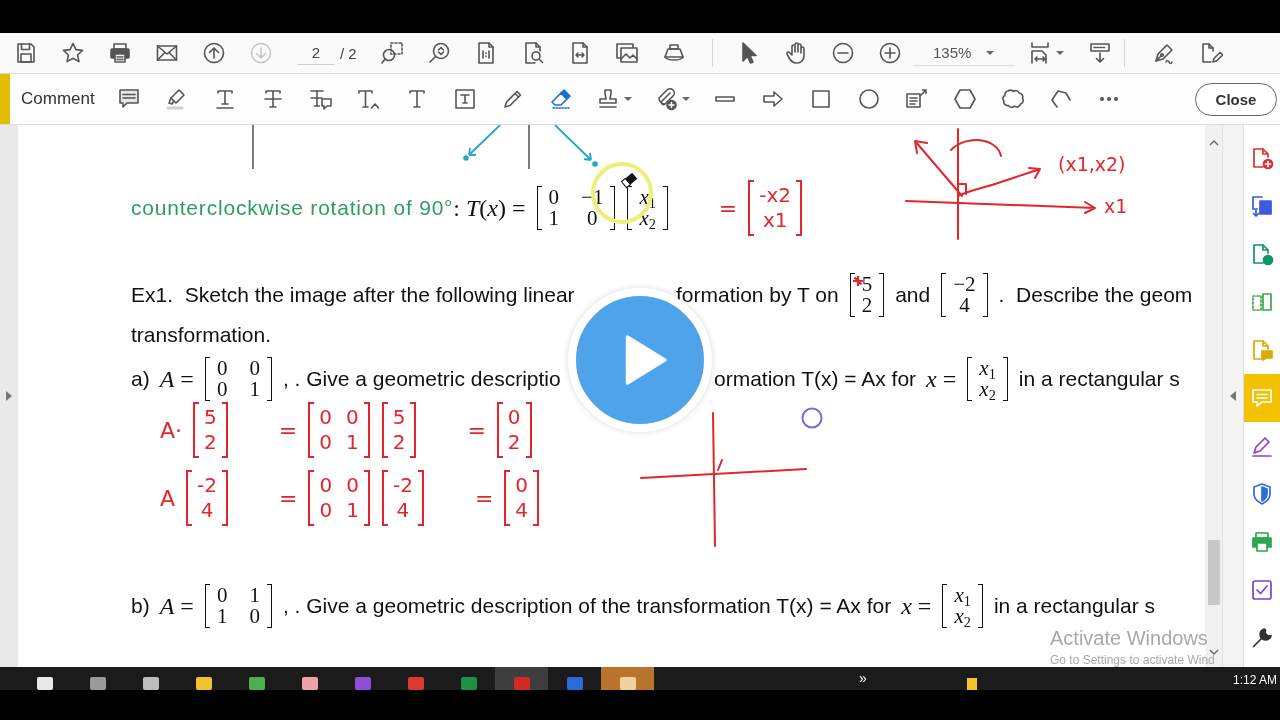 The height and width of the screenshot is (720, 1280). I want to click on scrollbar-thumb, so click(1213, 572).